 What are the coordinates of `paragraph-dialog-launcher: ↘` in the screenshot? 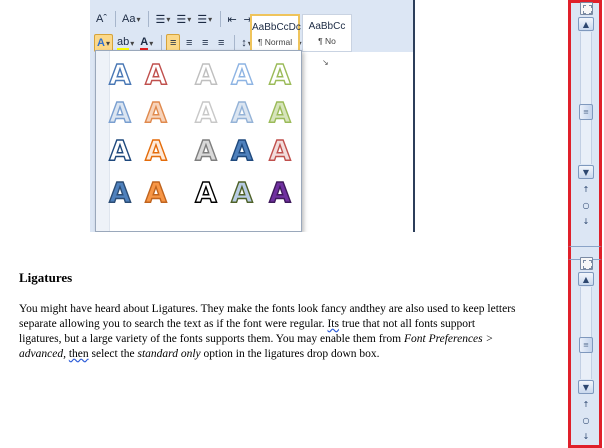 It's located at (325, 62).